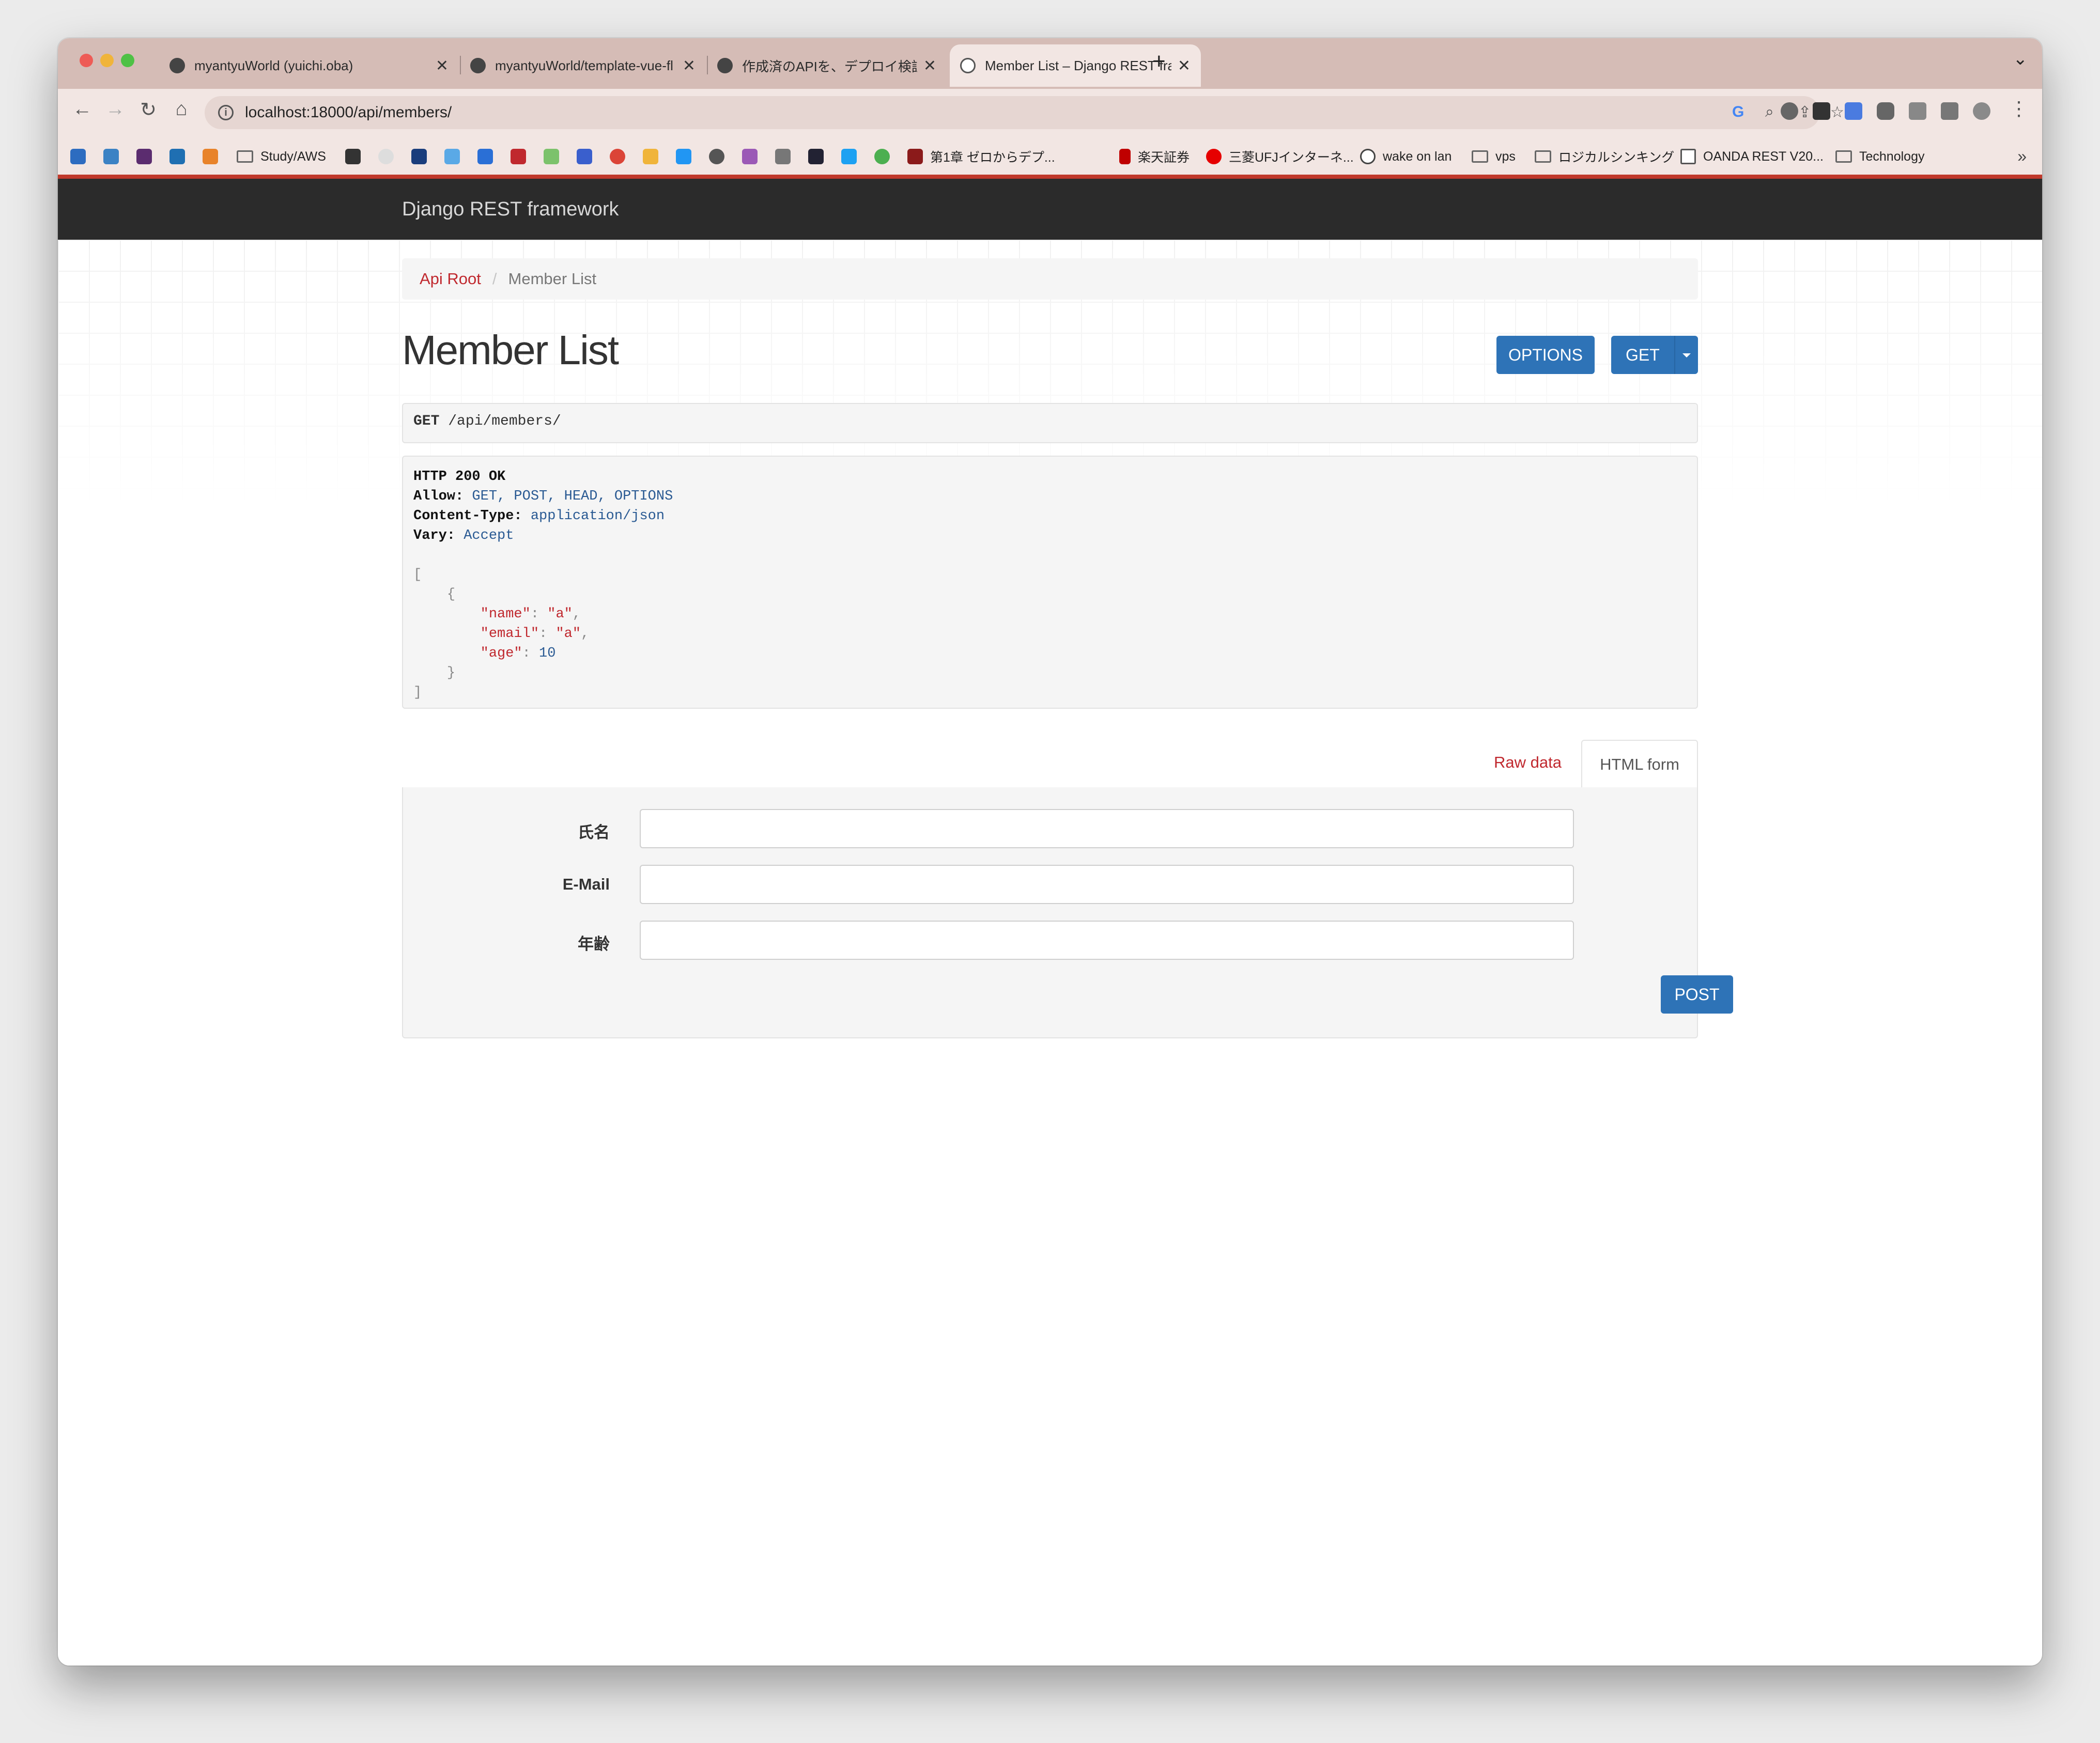  What do you see at coordinates (1769, 112) in the screenshot?
I see `zoom-icon: ⌕` at bounding box center [1769, 112].